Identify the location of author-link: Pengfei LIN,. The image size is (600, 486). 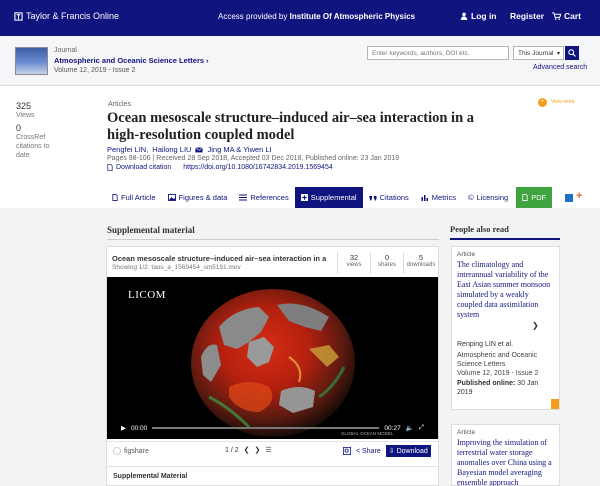
(127, 149).